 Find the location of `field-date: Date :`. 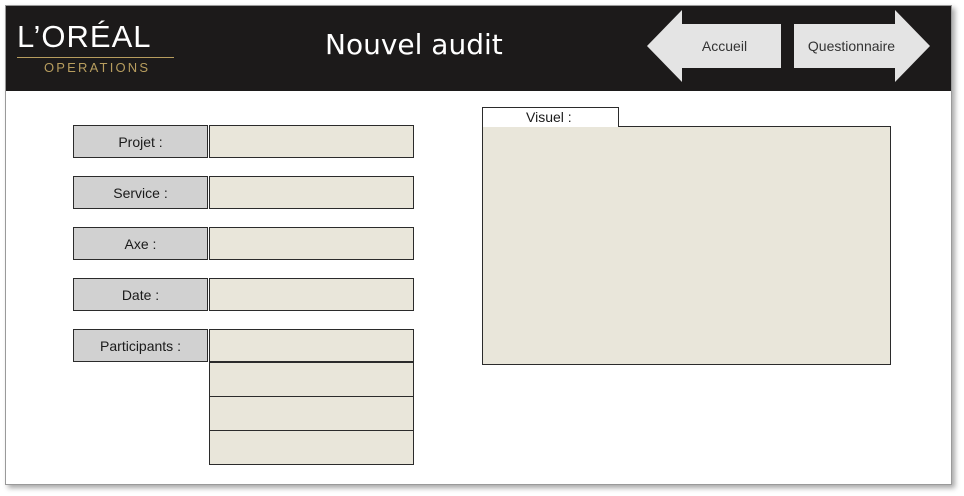

field-date: Date : is located at coordinates (243, 294).